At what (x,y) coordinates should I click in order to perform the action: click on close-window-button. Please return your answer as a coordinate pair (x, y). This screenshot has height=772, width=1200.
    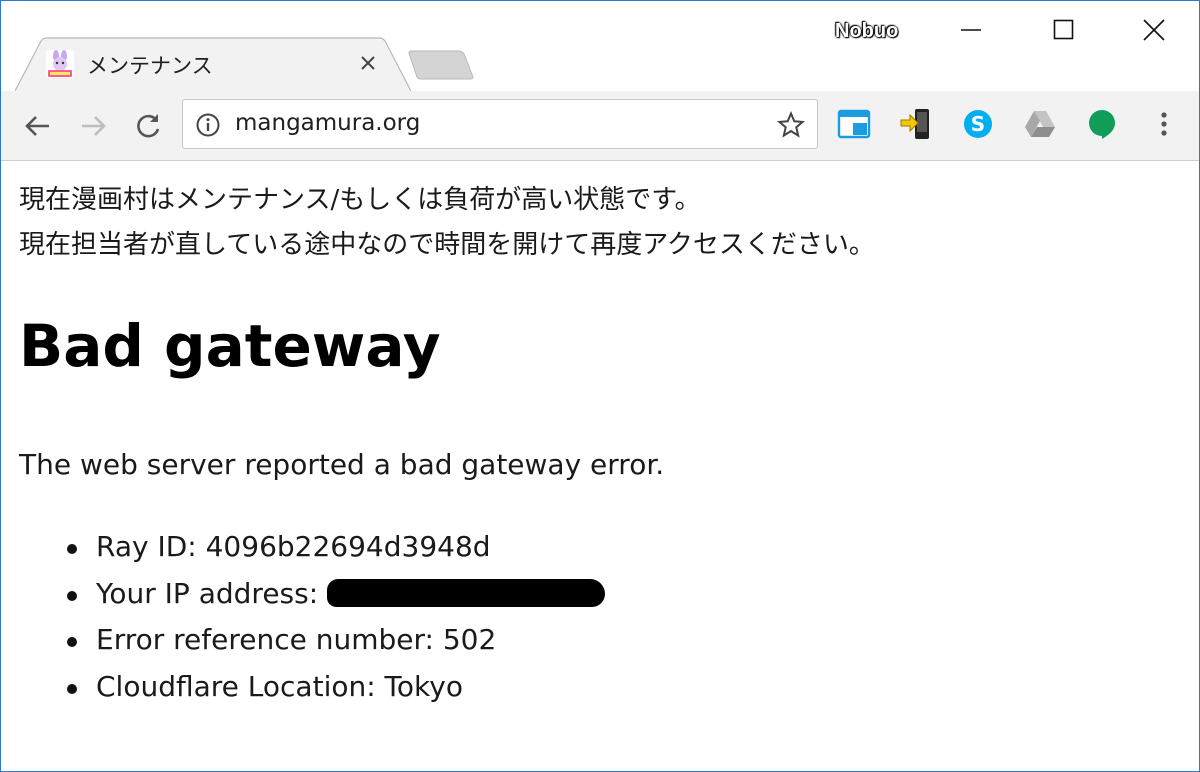
    Looking at the image, I should click on (1154, 30).